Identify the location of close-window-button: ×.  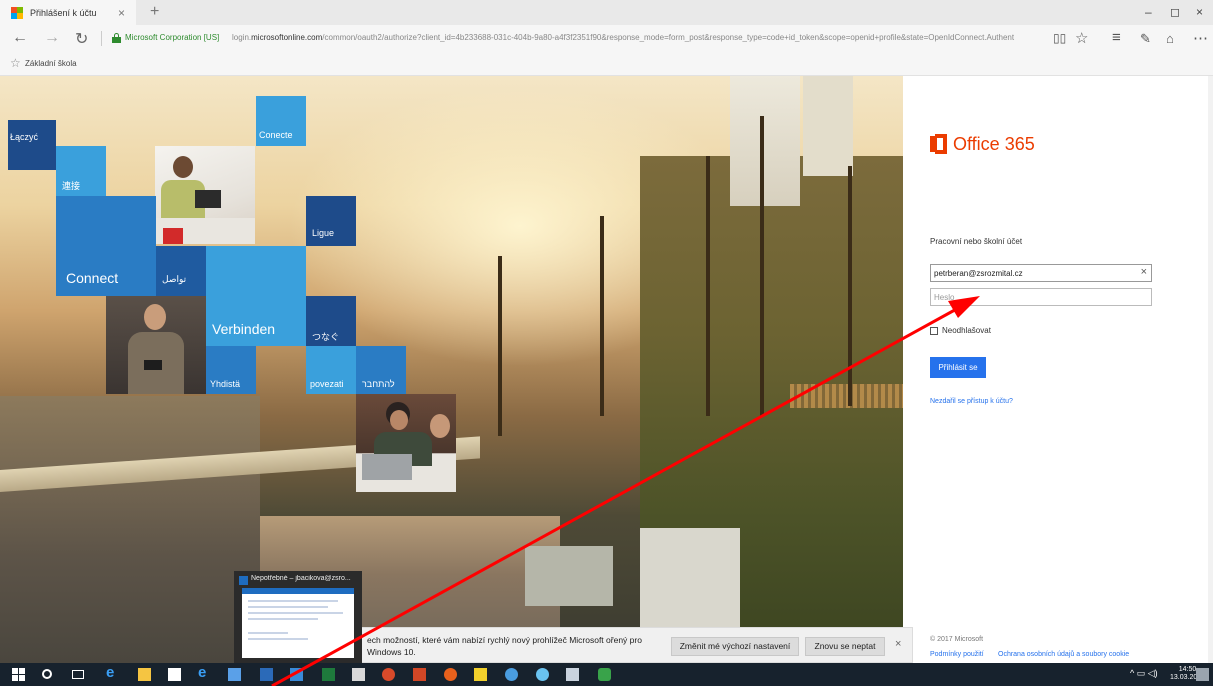
(1199, 12).